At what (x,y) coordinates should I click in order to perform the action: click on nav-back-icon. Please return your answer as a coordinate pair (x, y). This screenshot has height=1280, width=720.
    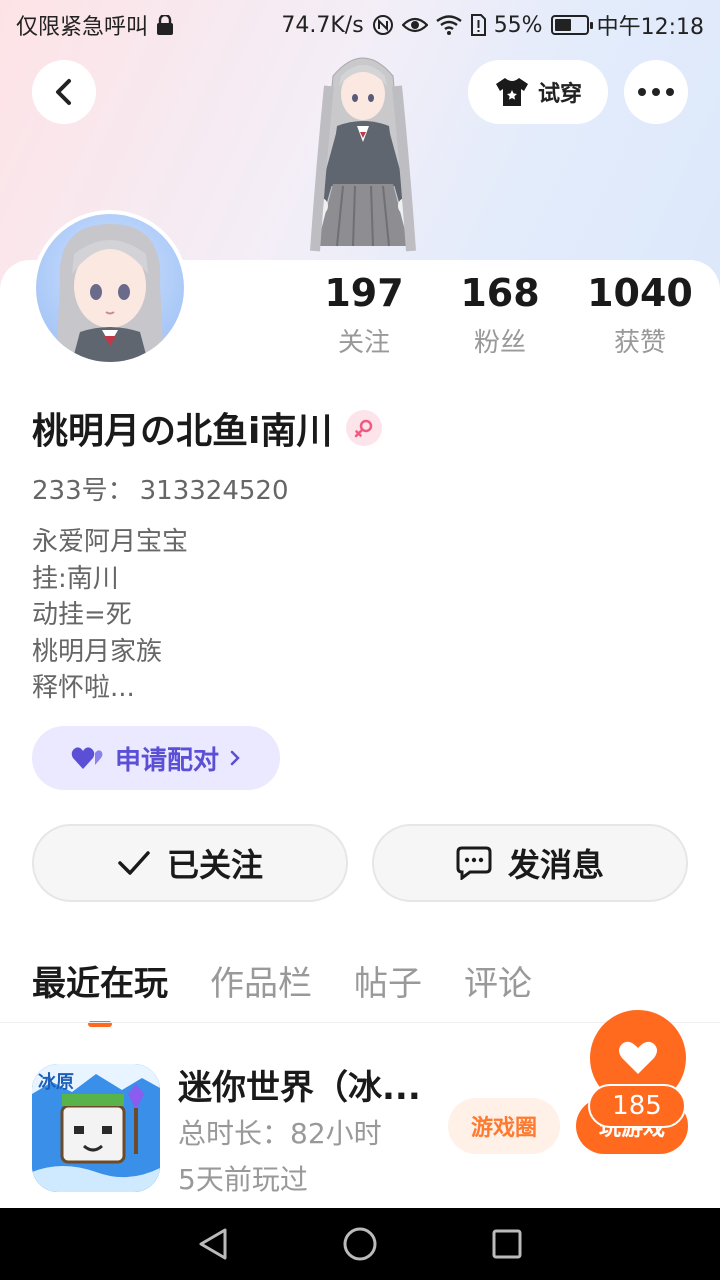
    Looking at the image, I should click on (213, 1244).